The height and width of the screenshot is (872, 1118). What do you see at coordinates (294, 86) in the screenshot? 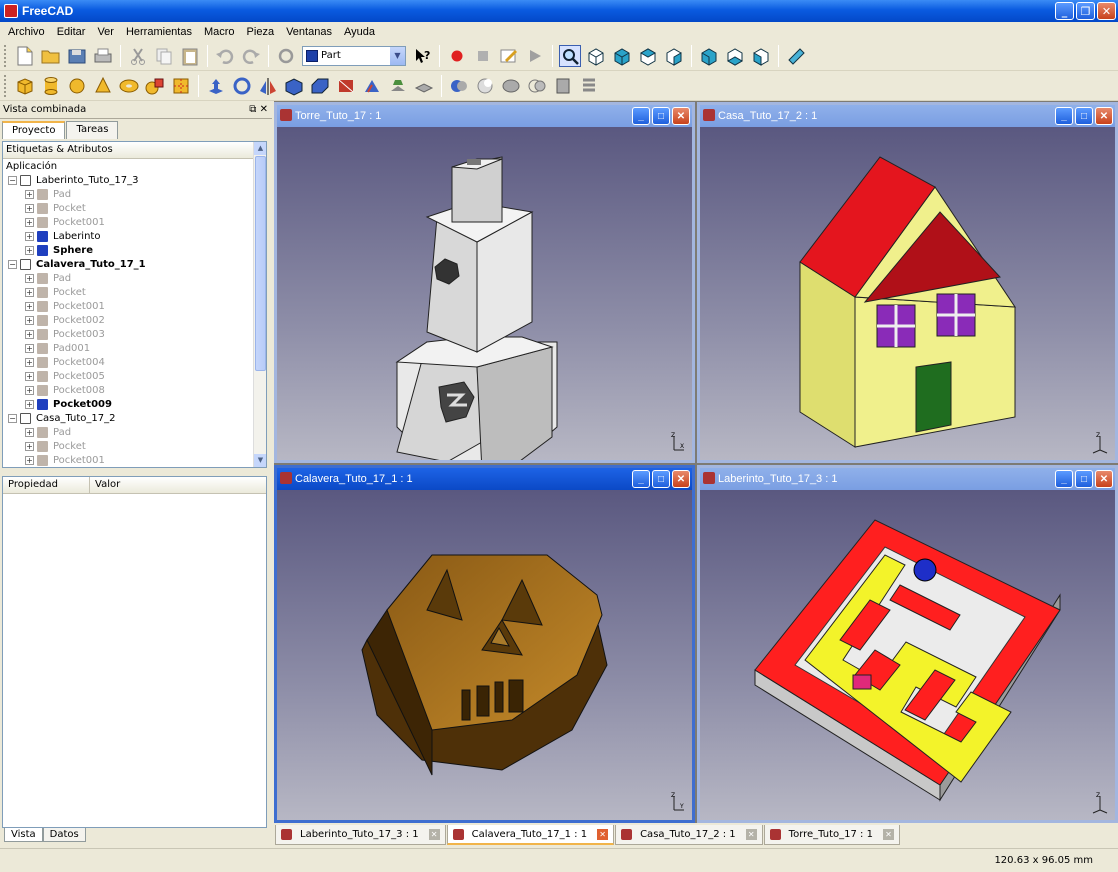
I see `fillet-icon` at bounding box center [294, 86].